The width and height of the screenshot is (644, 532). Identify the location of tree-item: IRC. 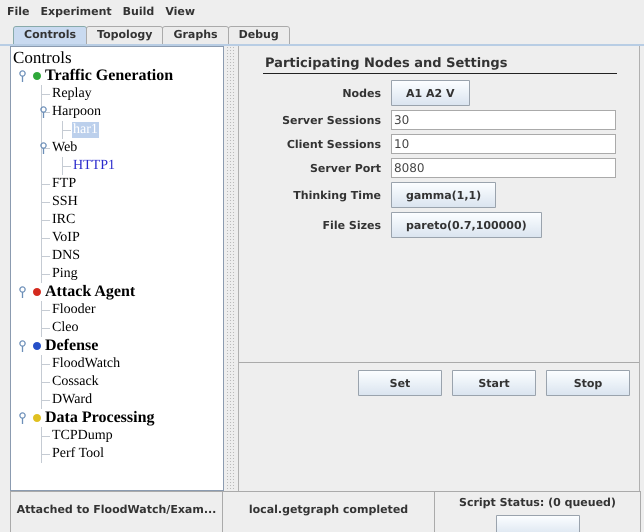
(63, 220).